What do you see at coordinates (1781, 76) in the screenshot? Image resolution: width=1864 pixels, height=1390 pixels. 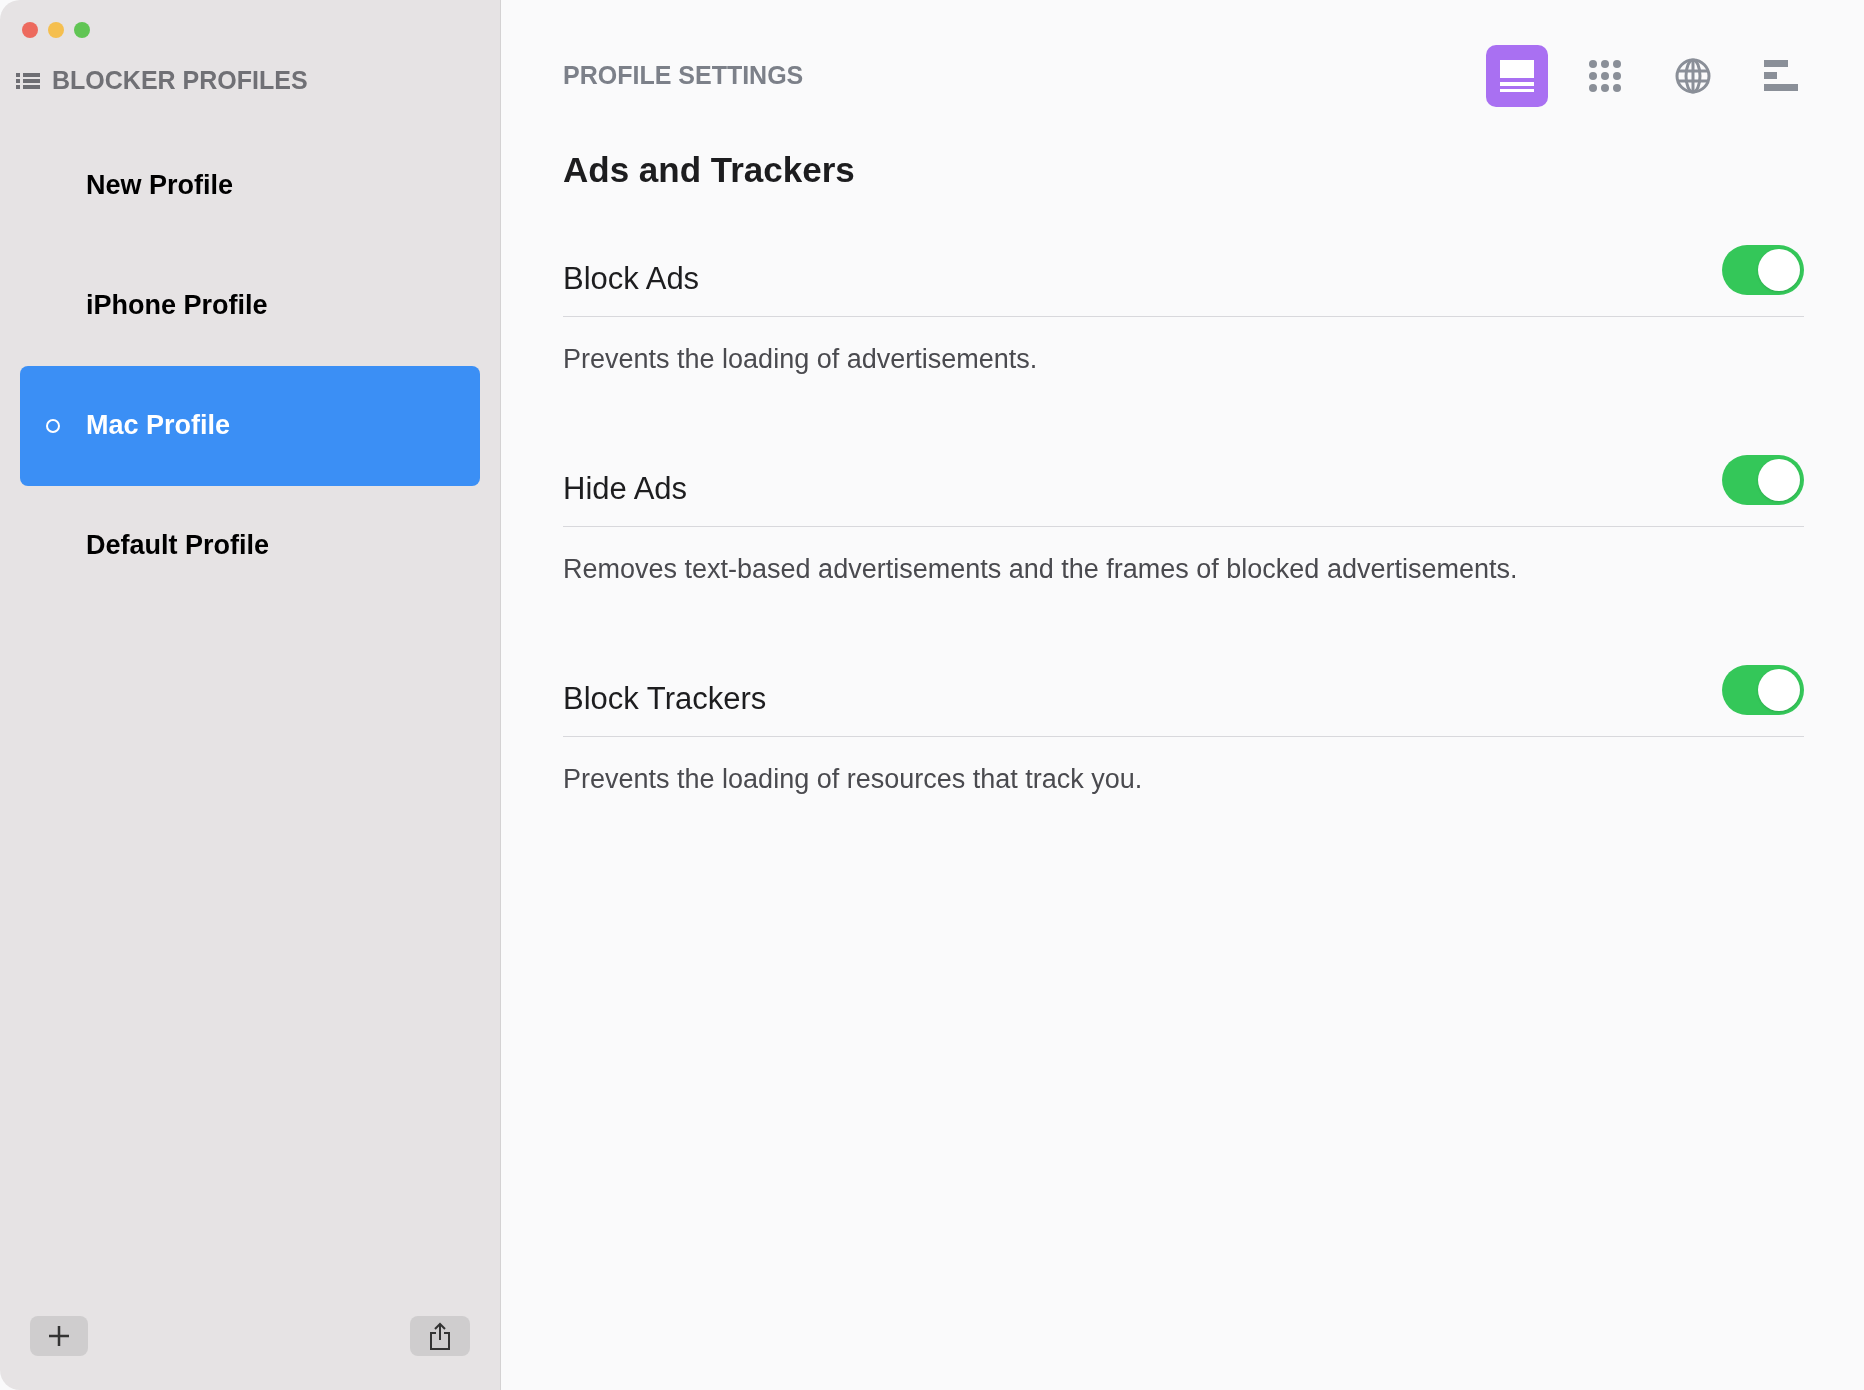 I see `bars-icon` at bounding box center [1781, 76].